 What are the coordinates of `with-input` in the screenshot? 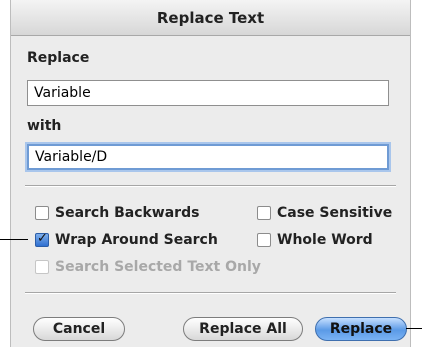 It's located at (208, 157).